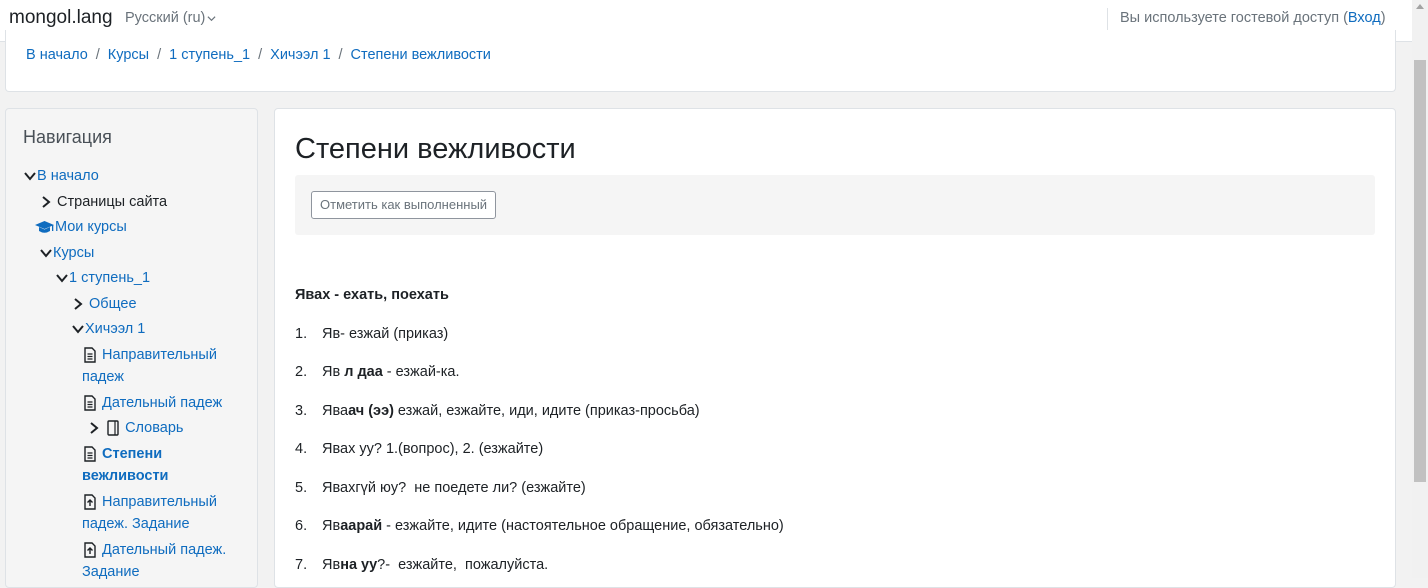 The height and width of the screenshot is (588, 1428). Describe the element at coordinates (1420, 271) in the screenshot. I see `scrollbar-thumb` at that location.